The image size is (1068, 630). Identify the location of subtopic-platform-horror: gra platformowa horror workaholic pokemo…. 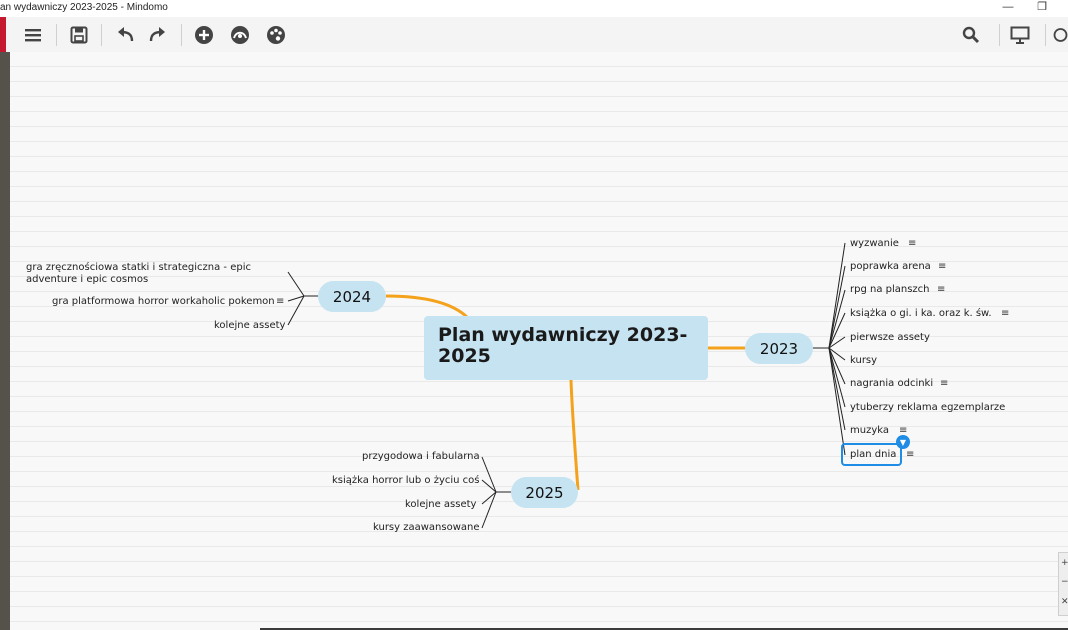
(163, 302).